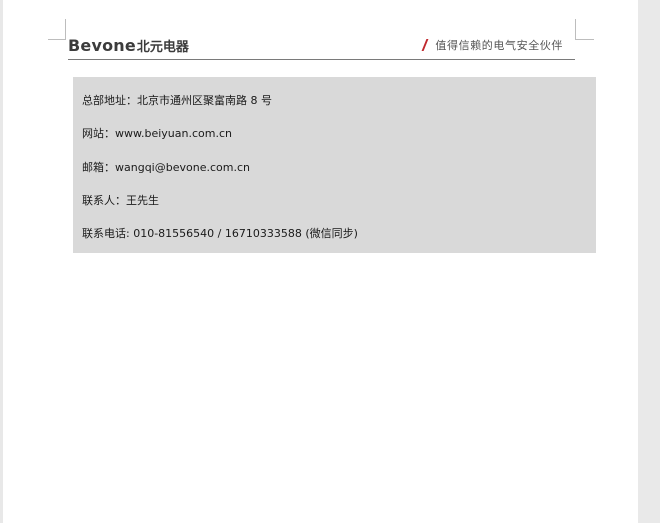 Image resolution: width=660 pixels, height=523 pixels. I want to click on logo-latin-text: Bevone, so click(102, 45).